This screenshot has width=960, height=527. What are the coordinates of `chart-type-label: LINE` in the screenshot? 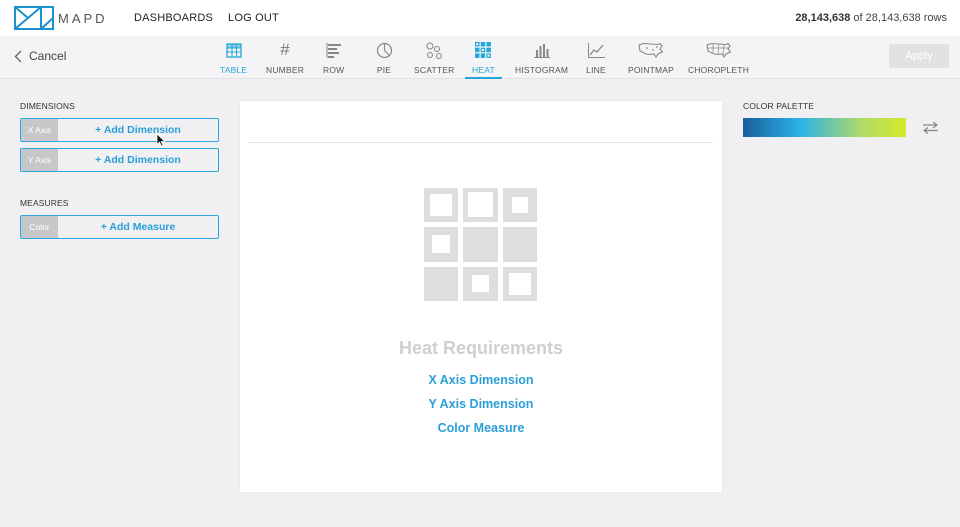 It's located at (596, 70).